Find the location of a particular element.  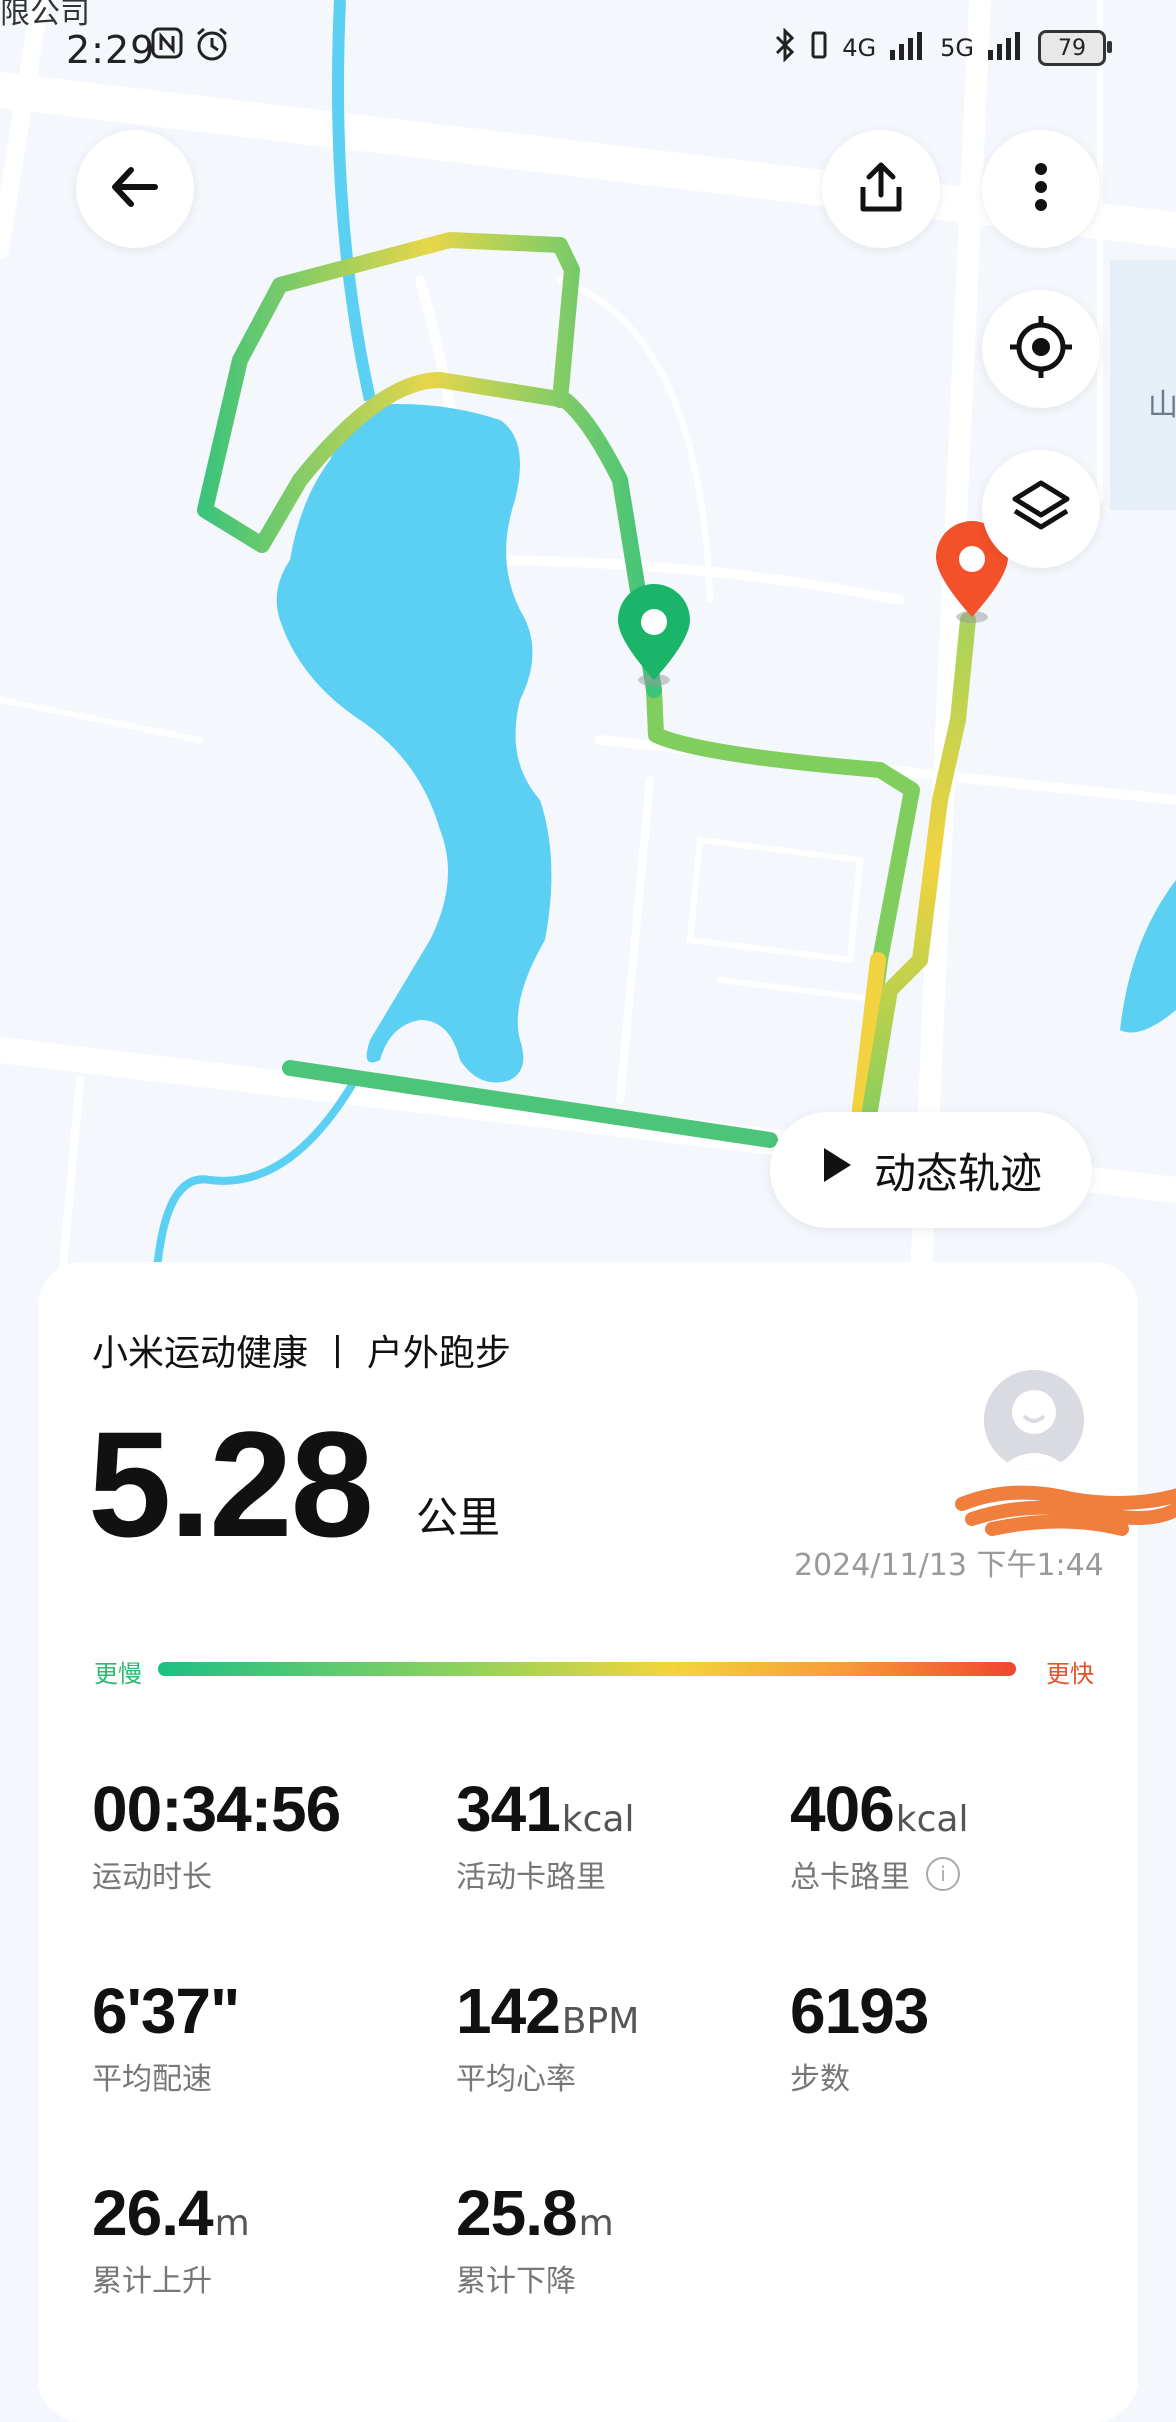

building-block is located at coordinates (1143, 385).